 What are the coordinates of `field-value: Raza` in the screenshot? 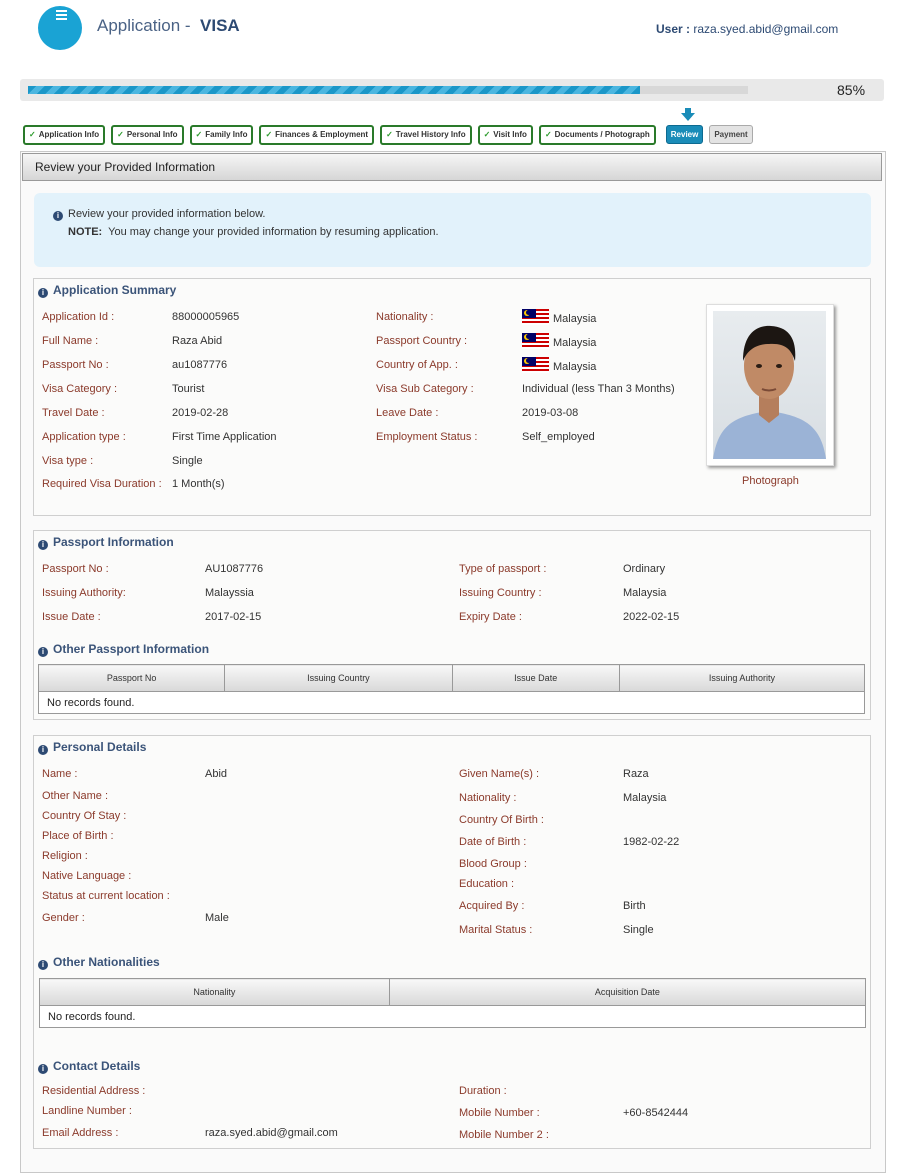 It's located at (636, 774).